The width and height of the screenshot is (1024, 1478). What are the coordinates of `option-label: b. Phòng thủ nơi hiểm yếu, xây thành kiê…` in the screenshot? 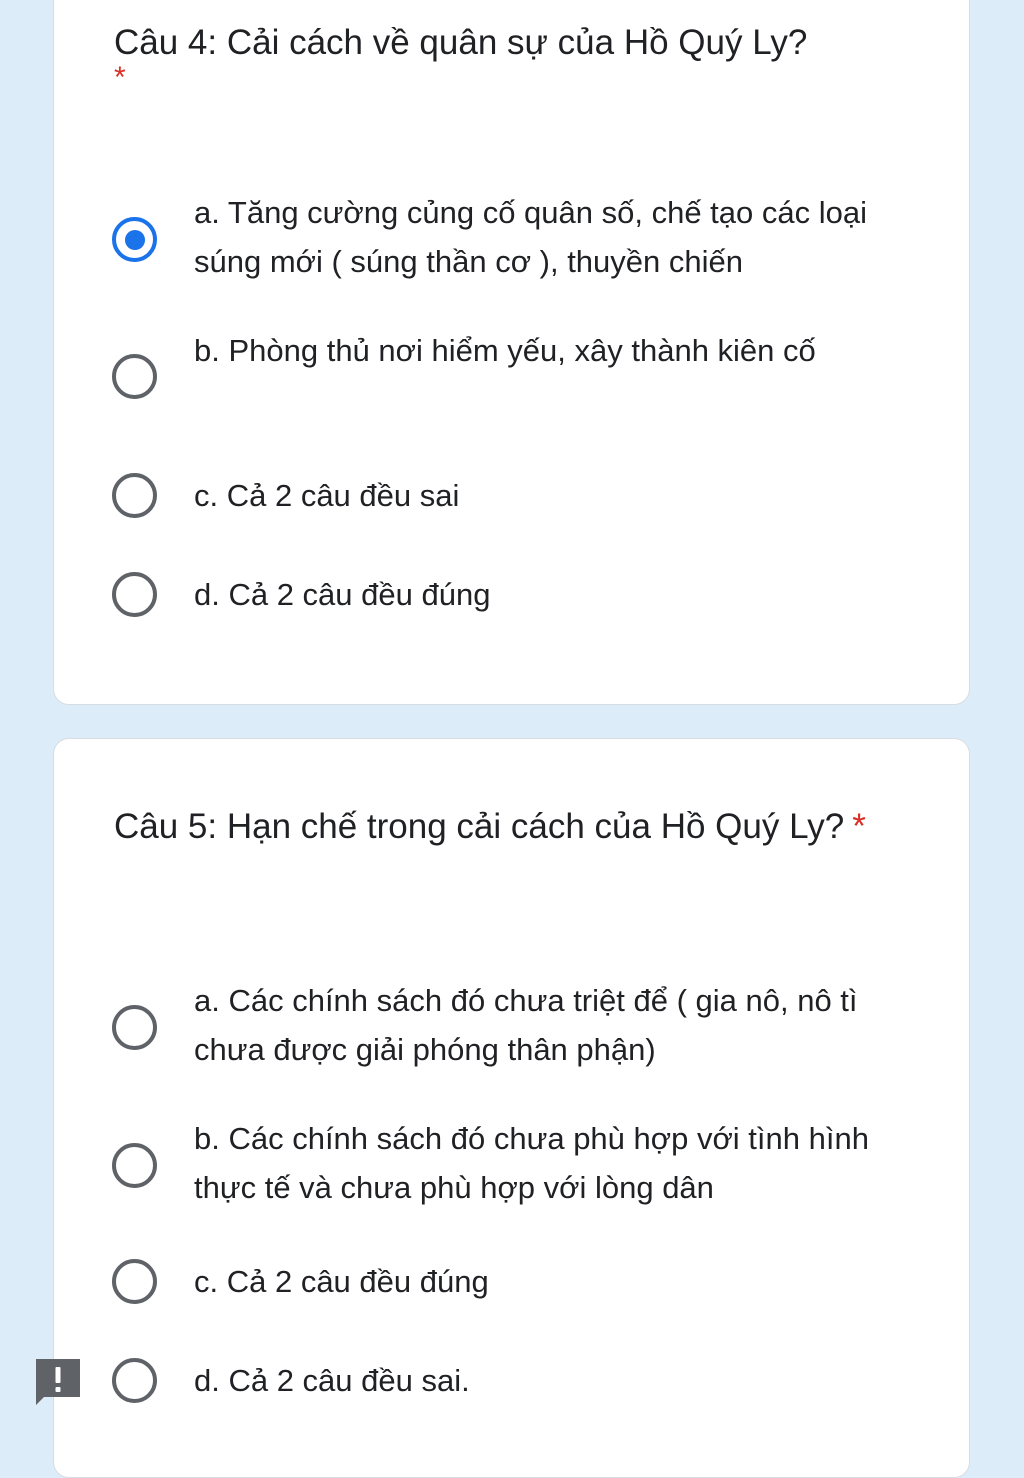 It's located at (505, 350).